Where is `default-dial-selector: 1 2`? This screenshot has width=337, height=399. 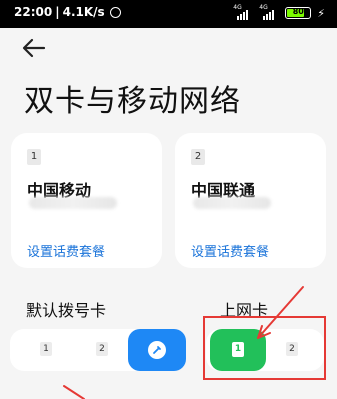
default-dial-selector: 1 2 is located at coordinates (98, 350).